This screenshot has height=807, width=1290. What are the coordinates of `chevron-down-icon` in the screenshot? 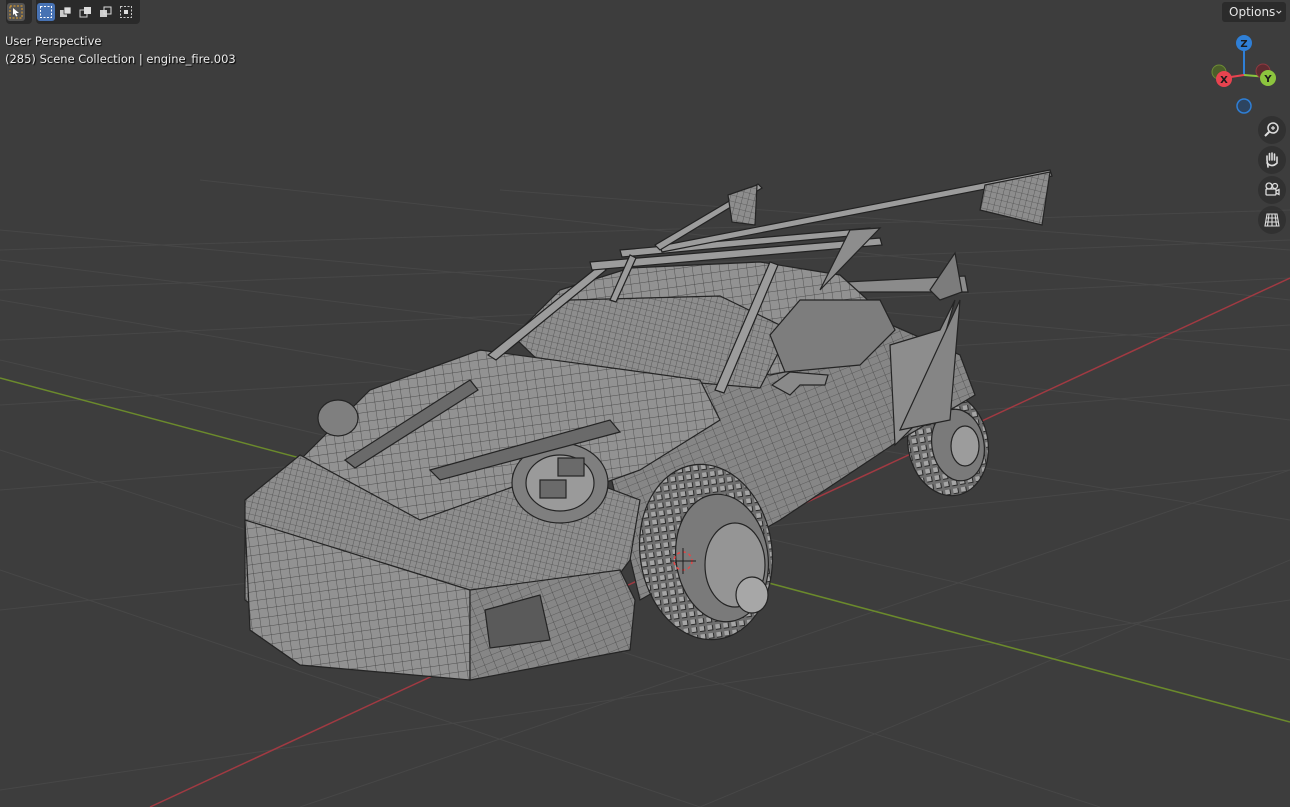 It's located at (1279, 12).